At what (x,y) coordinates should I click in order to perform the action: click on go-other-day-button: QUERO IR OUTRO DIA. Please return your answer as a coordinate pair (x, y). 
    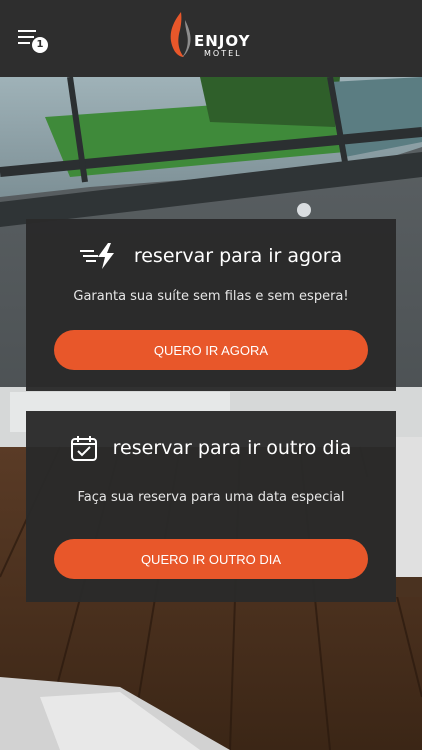
    Looking at the image, I should click on (211, 559).